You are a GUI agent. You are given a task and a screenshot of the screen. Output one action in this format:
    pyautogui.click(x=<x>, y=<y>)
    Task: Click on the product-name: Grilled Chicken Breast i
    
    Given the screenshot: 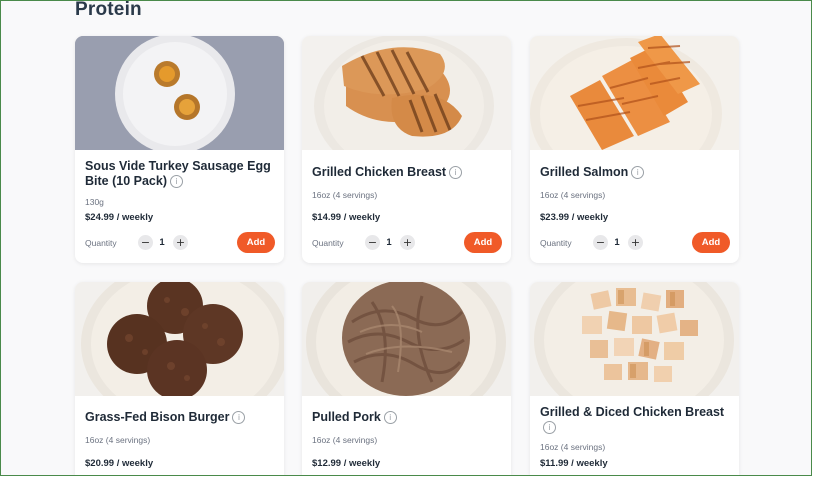 What is the action you would take?
    pyautogui.click(x=406, y=172)
    